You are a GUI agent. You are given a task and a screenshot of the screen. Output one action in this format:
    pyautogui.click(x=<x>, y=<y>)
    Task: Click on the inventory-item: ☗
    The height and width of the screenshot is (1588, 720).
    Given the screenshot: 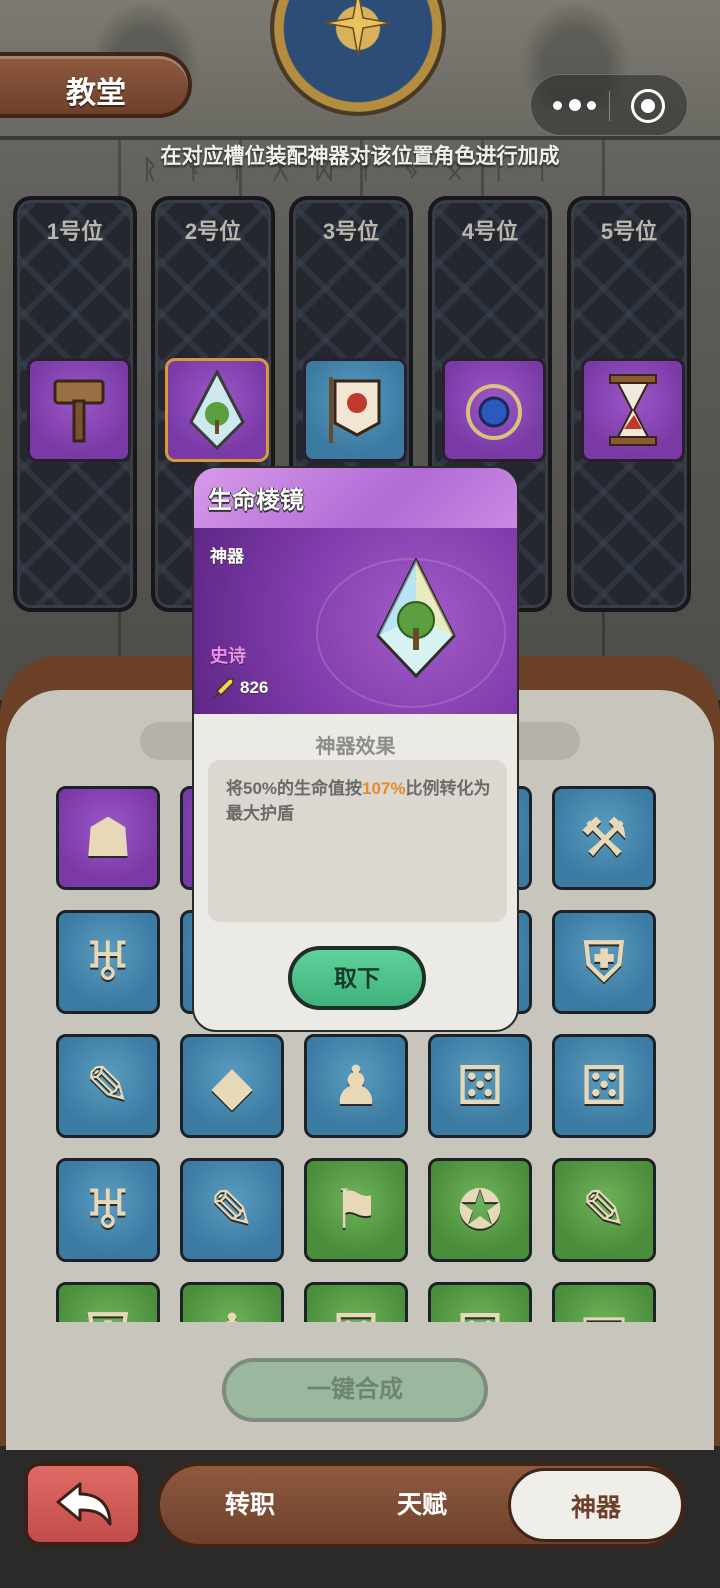 What is the action you would take?
    pyautogui.click(x=108, y=838)
    